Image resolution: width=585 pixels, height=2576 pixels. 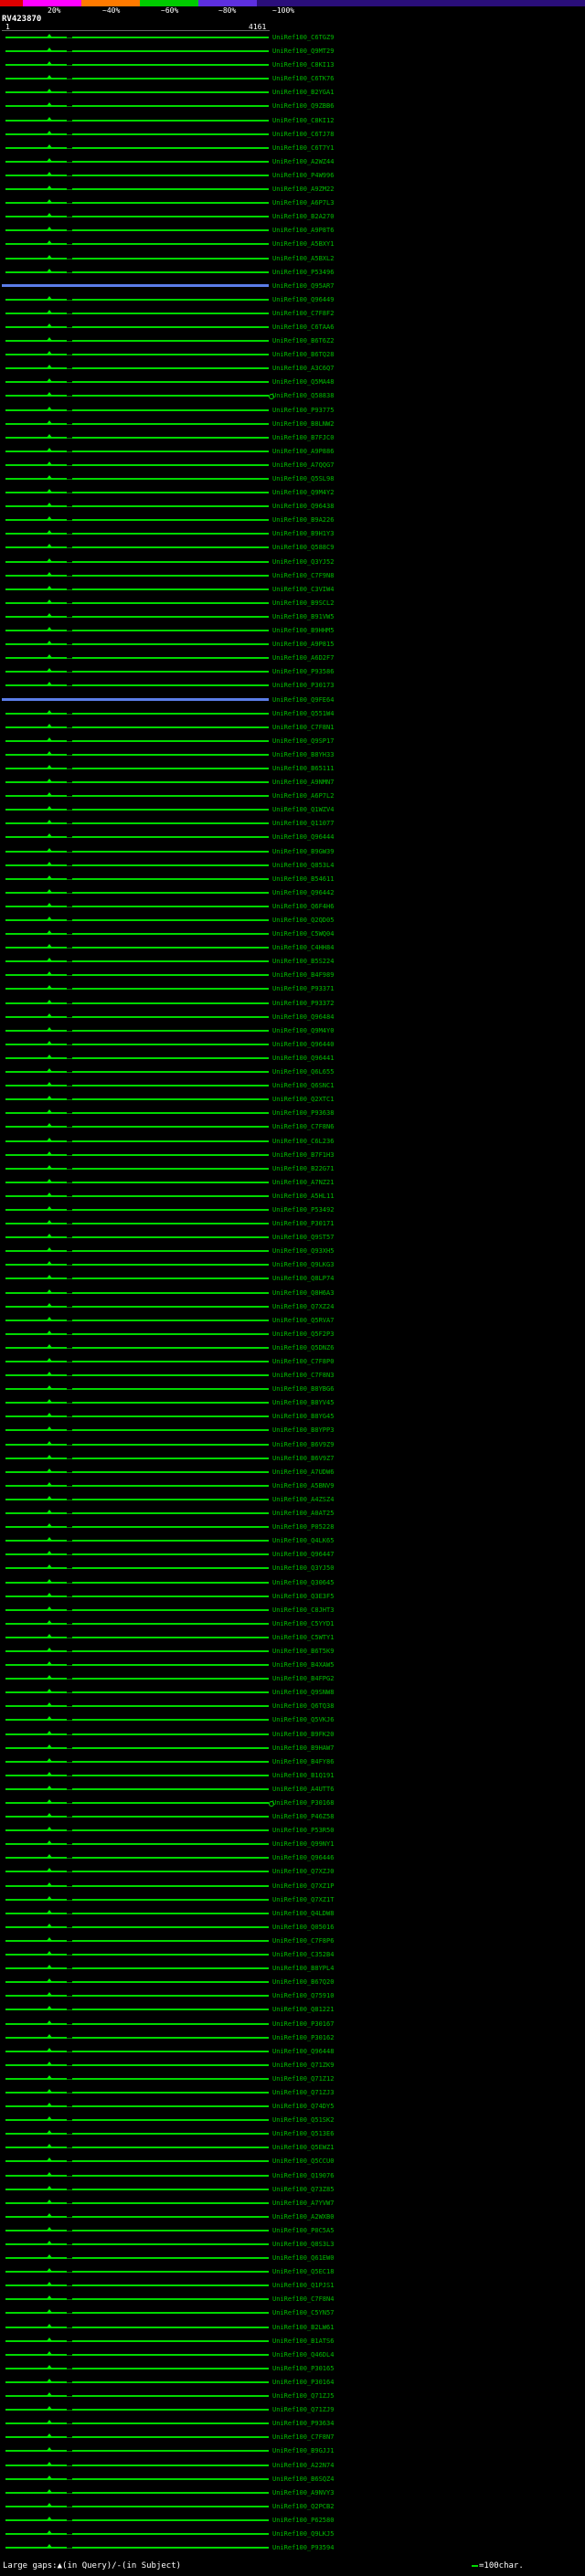 I want to click on hit-label: UniRef100_B8YH33, so click(x=303, y=755).